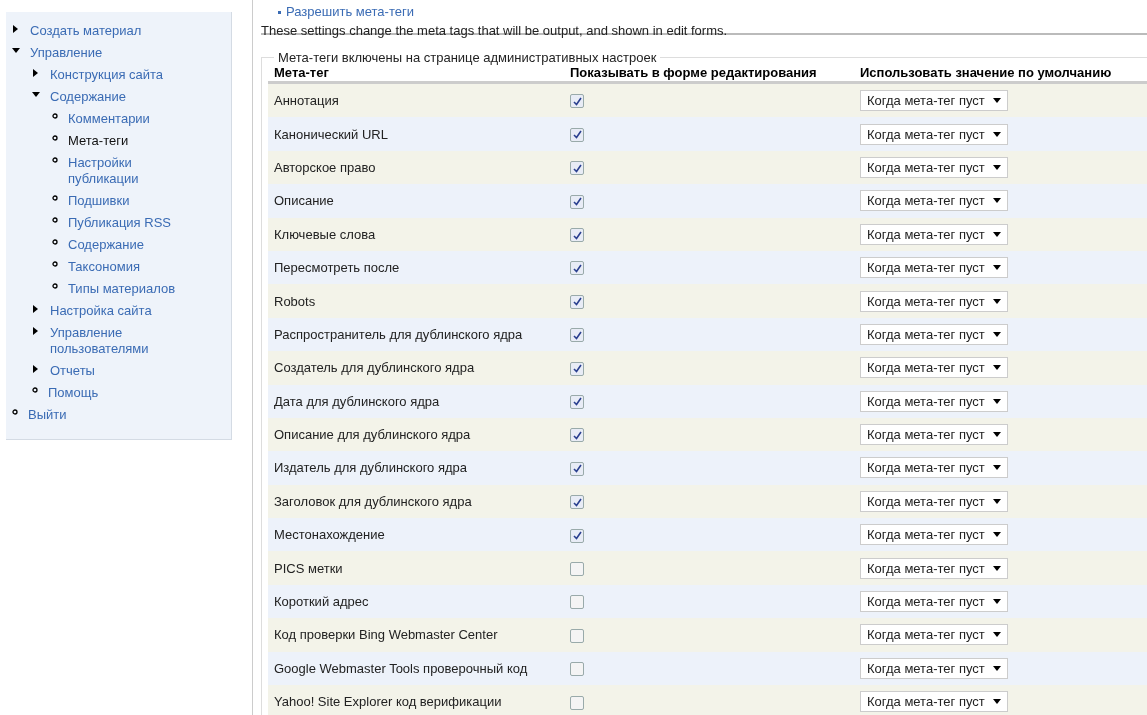 The width and height of the screenshot is (1147, 715). What do you see at coordinates (98, 141) in the screenshot?
I see `menu-link: Мета-теги` at bounding box center [98, 141].